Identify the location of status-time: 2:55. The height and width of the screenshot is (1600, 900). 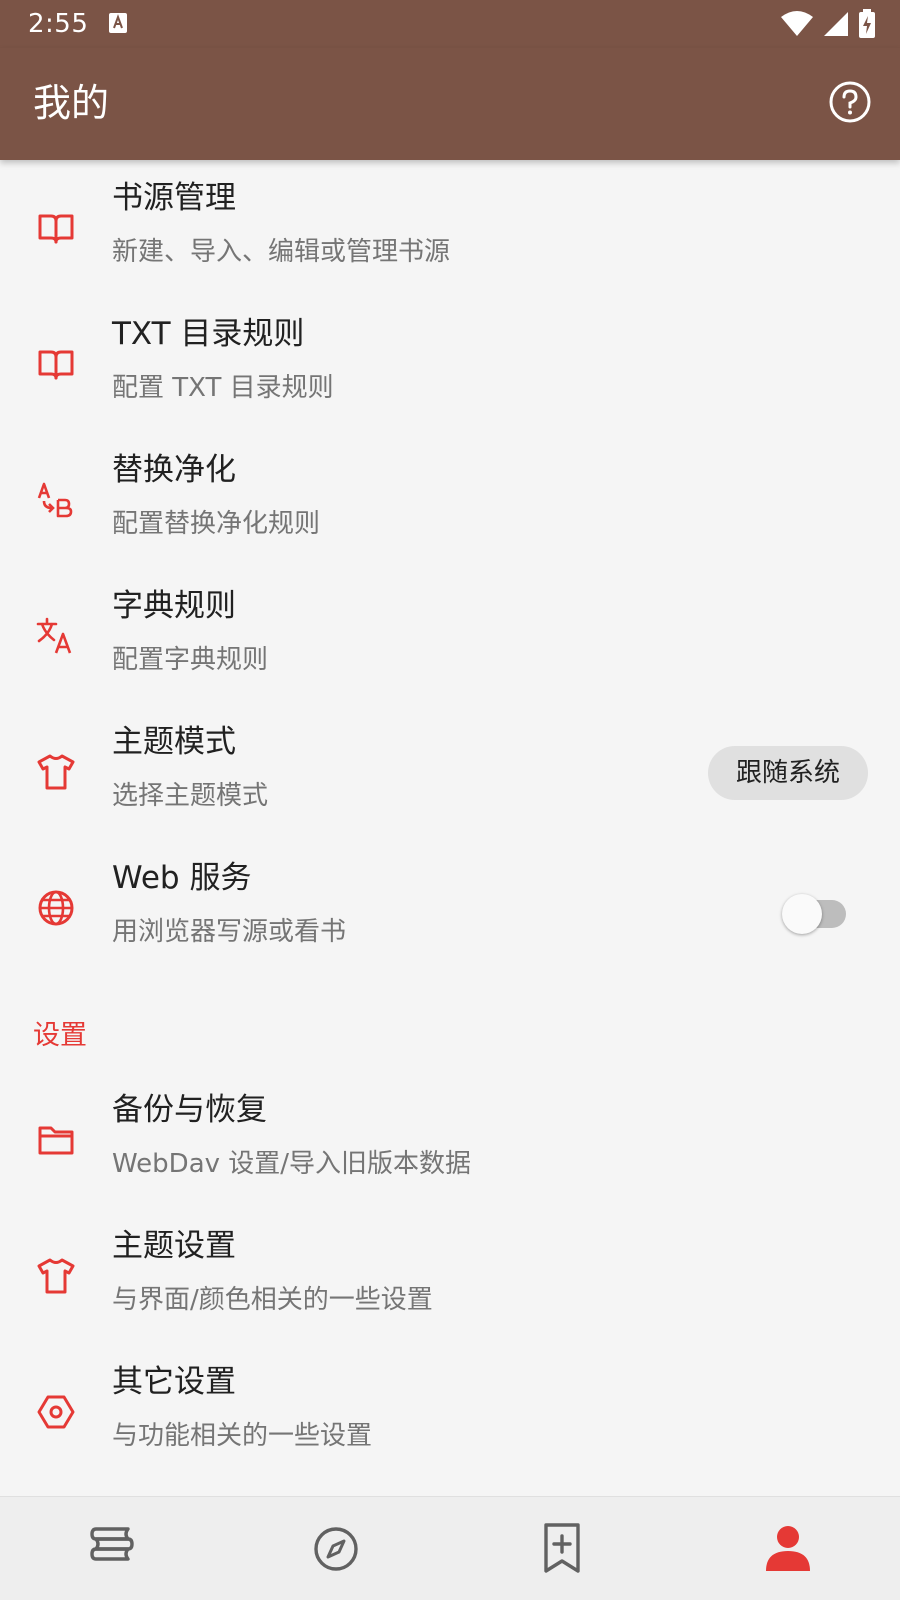
(58, 24).